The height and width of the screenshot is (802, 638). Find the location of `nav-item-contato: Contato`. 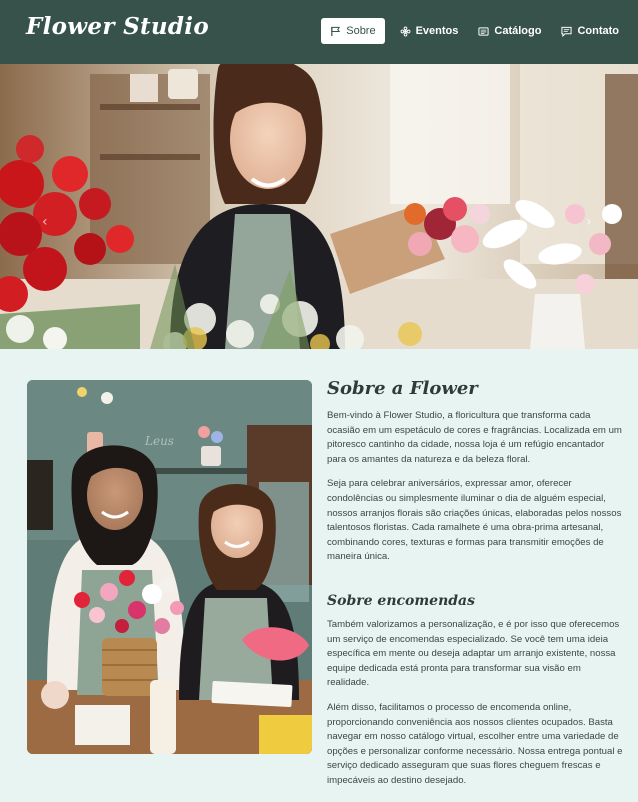

nav-item-contato: Contato is located at coordinates (590, 31).